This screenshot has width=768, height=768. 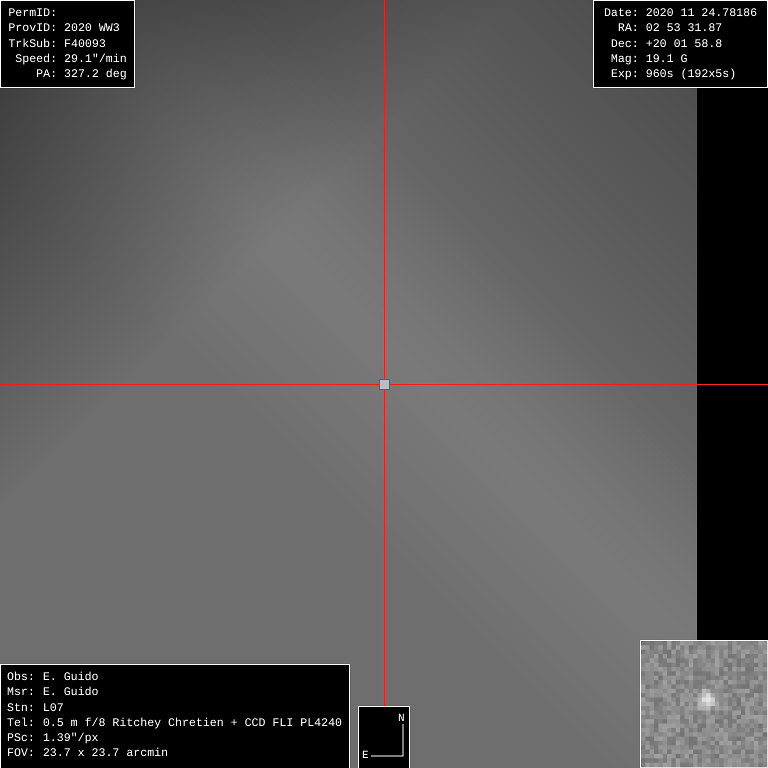 What do you see at coordinates (21, 724) in the screenshot?
I see `field-label: Tel:` at bounding box center [21, 724].